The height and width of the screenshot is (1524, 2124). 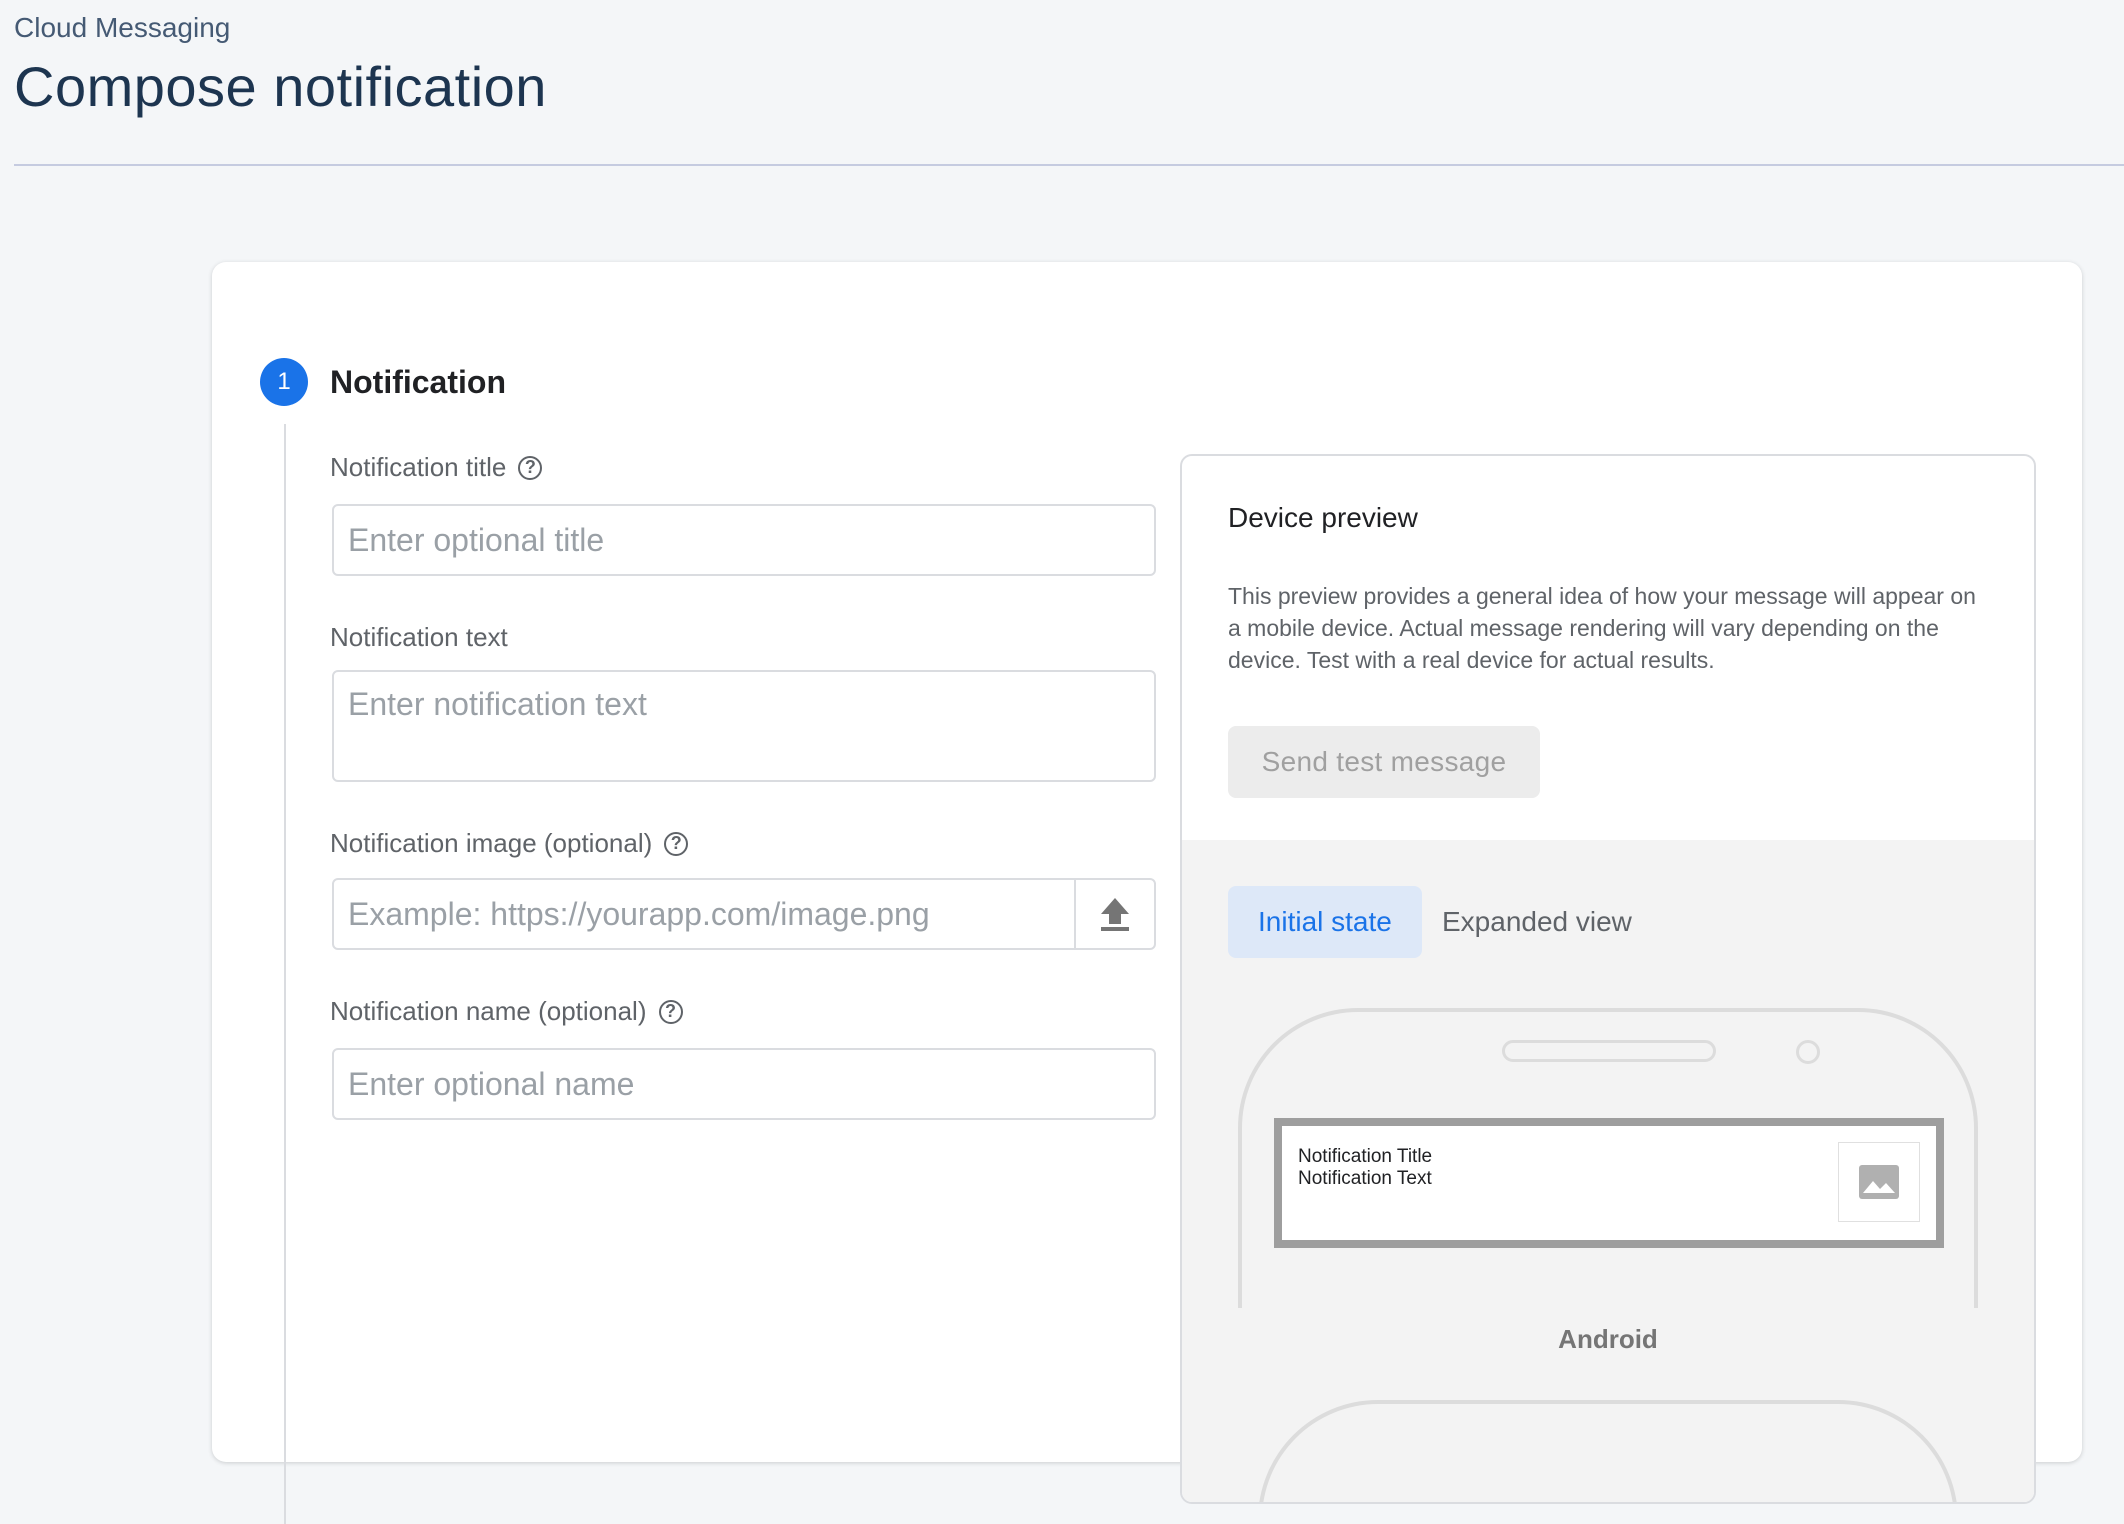 What do you see at coordinates (1384, 762) in the screenshot?
I see `send-test-message-button: Send test message` at bounding box center [1384, 762].